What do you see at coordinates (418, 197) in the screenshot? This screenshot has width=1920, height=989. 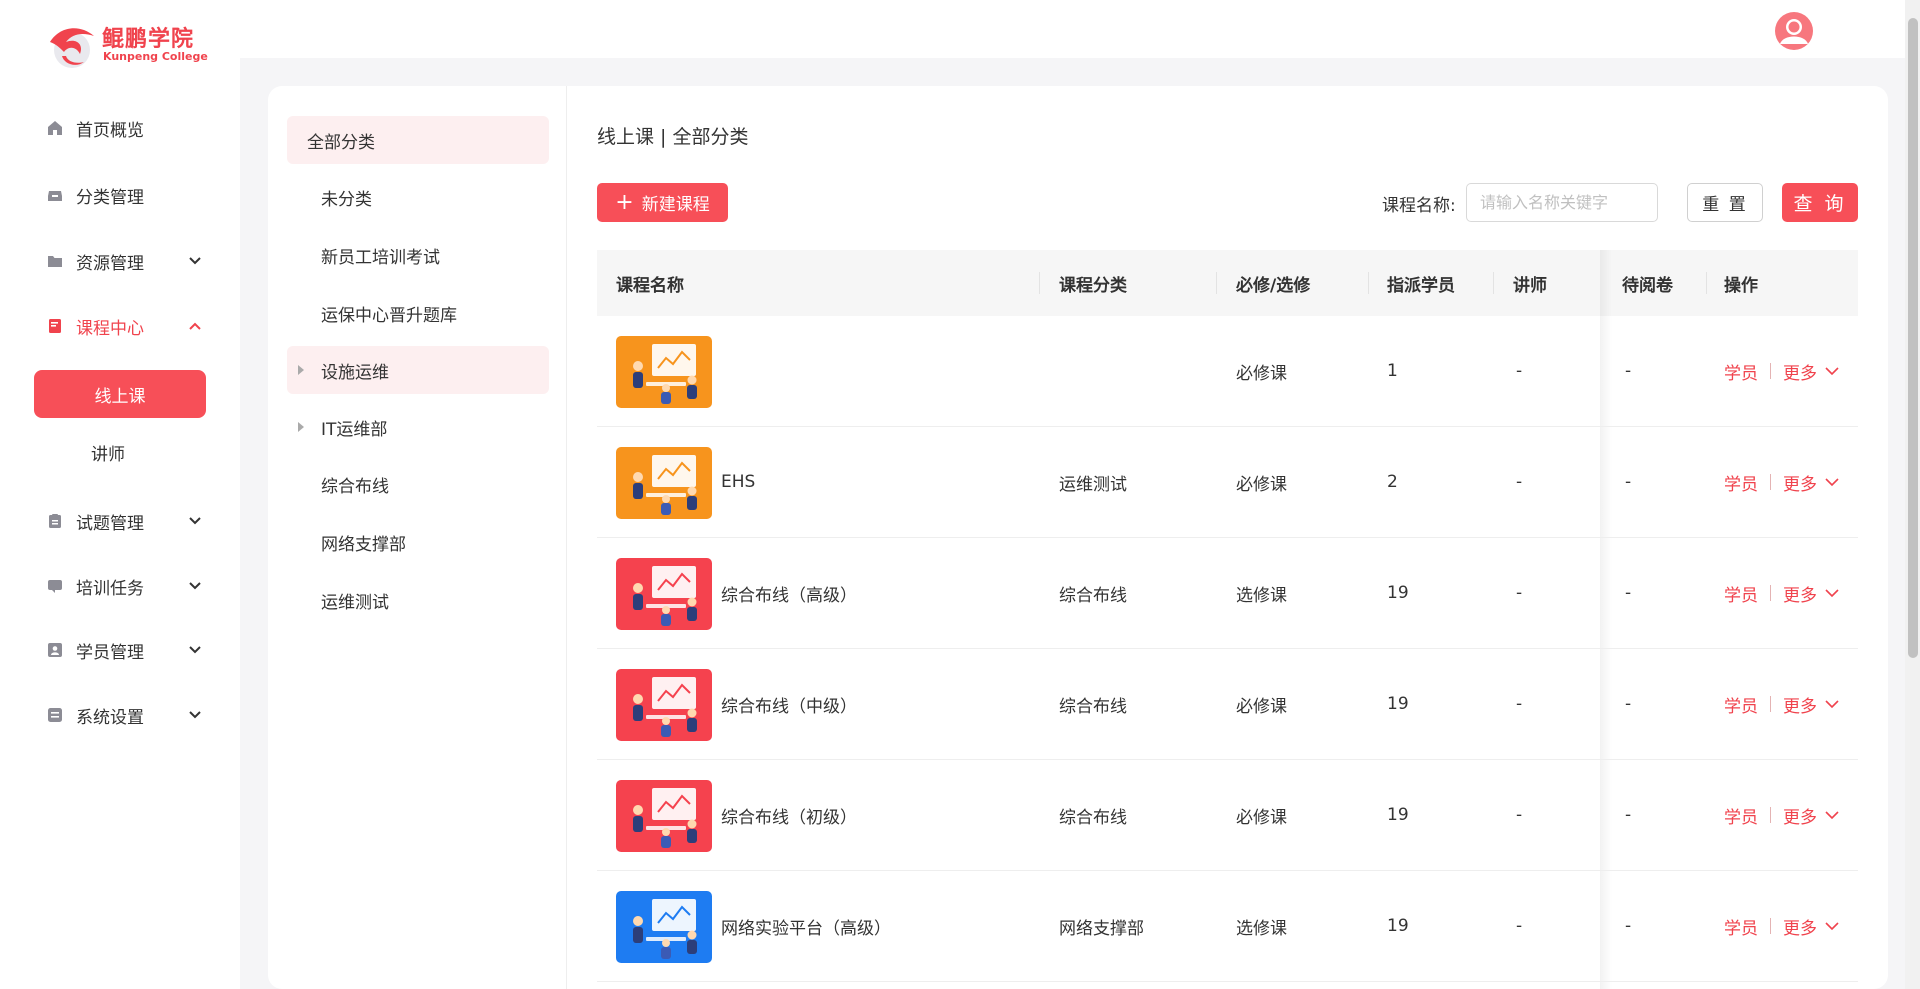 I see `category-uncategorized: 未分类` at bounding box center [418, 197].